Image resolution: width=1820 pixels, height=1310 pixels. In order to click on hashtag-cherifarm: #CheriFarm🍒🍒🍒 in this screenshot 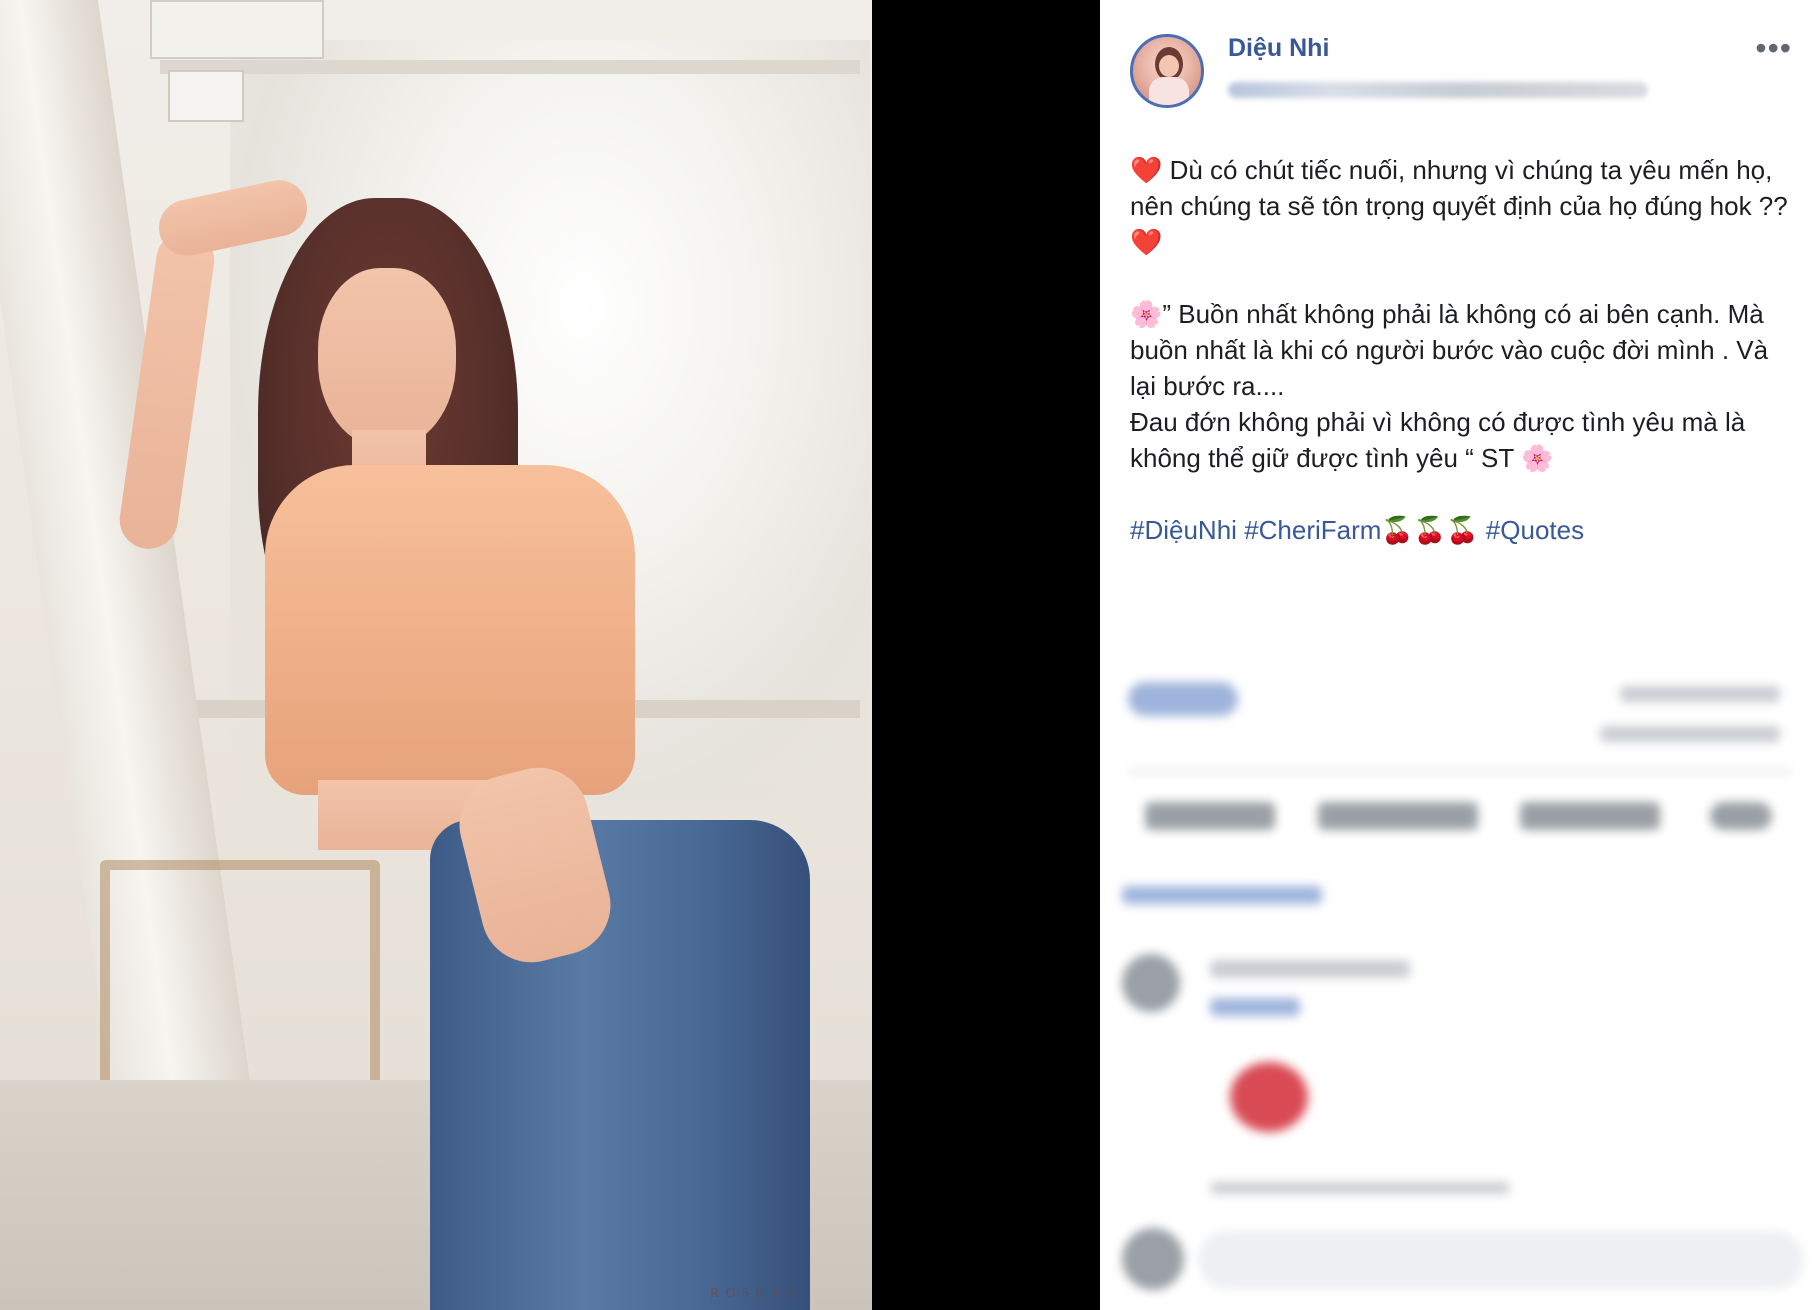, I will do `click(1361, 530)`.